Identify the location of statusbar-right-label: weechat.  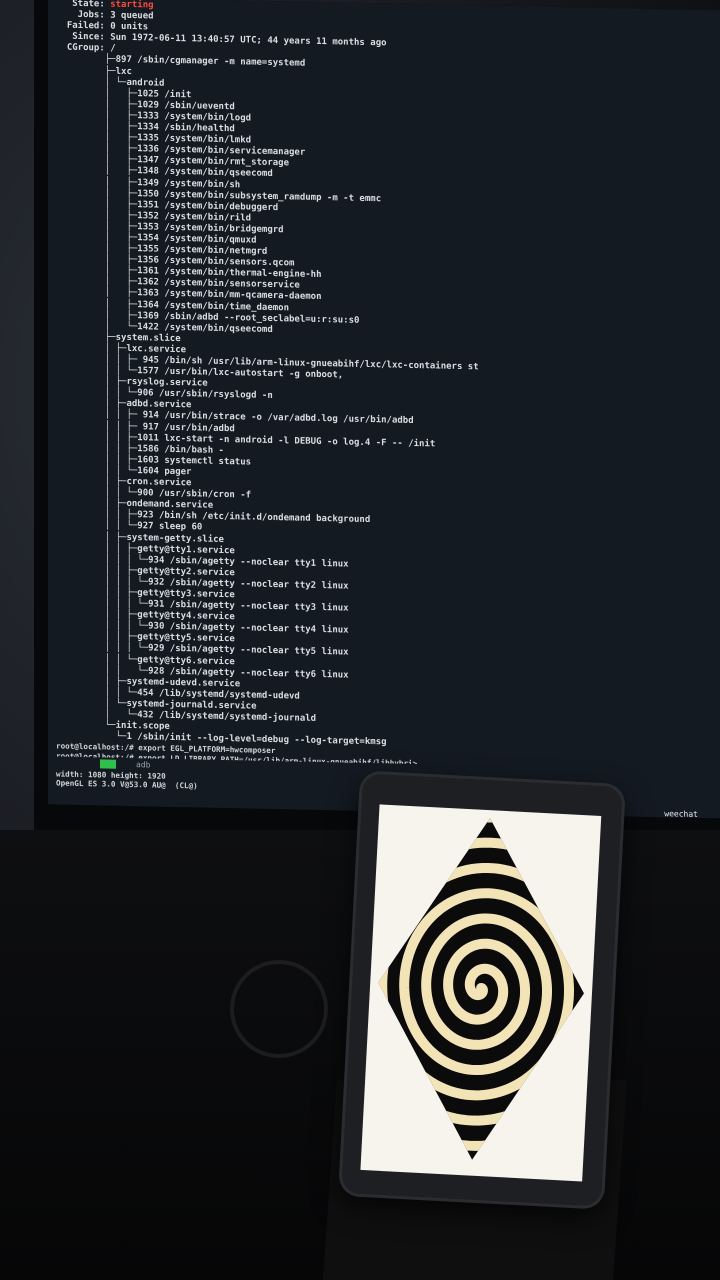
(681, 814).